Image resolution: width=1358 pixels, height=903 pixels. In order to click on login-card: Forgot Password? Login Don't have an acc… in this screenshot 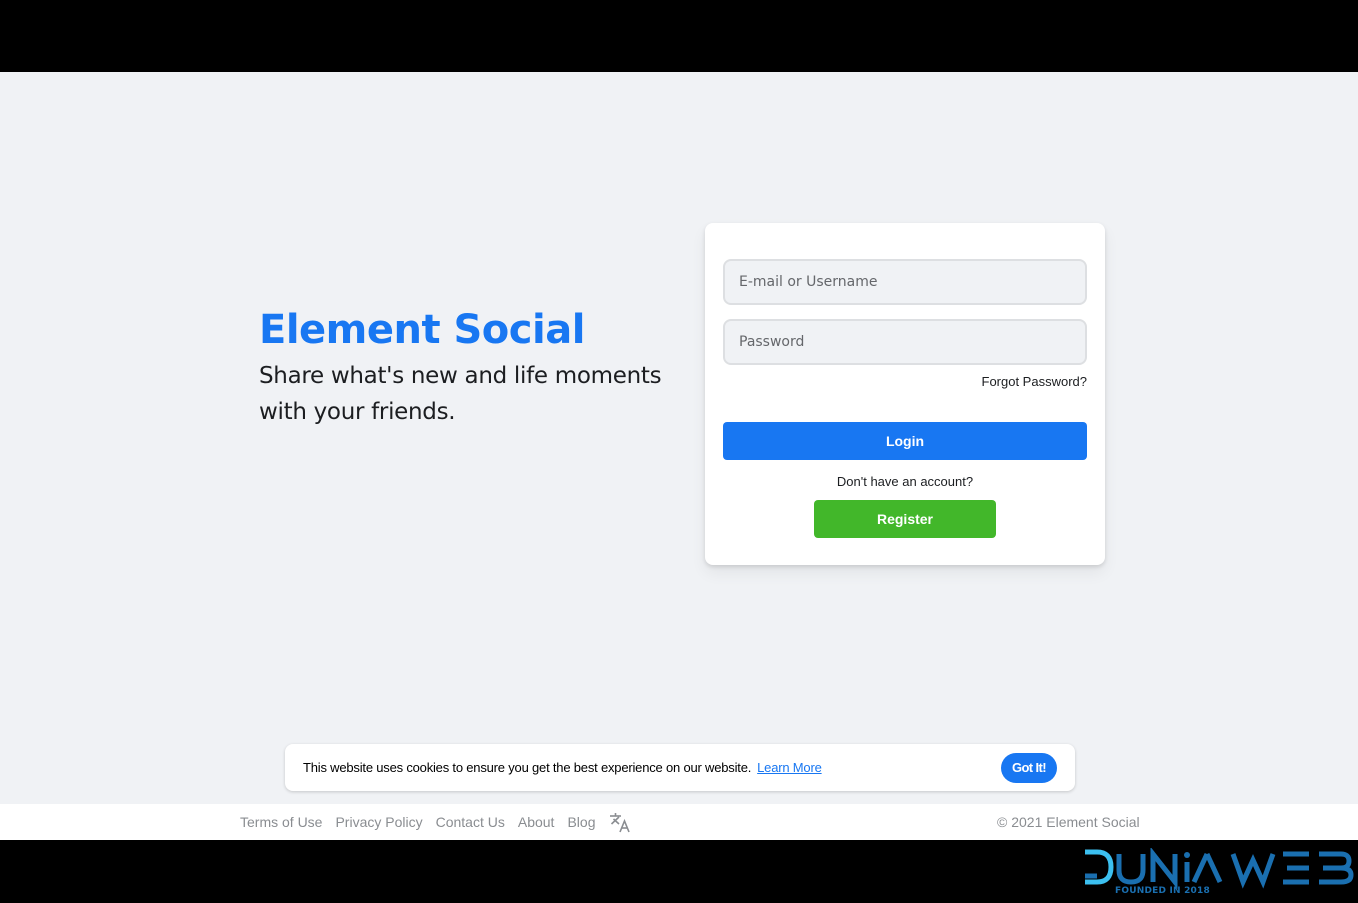, I will do `click(905, 394)`.